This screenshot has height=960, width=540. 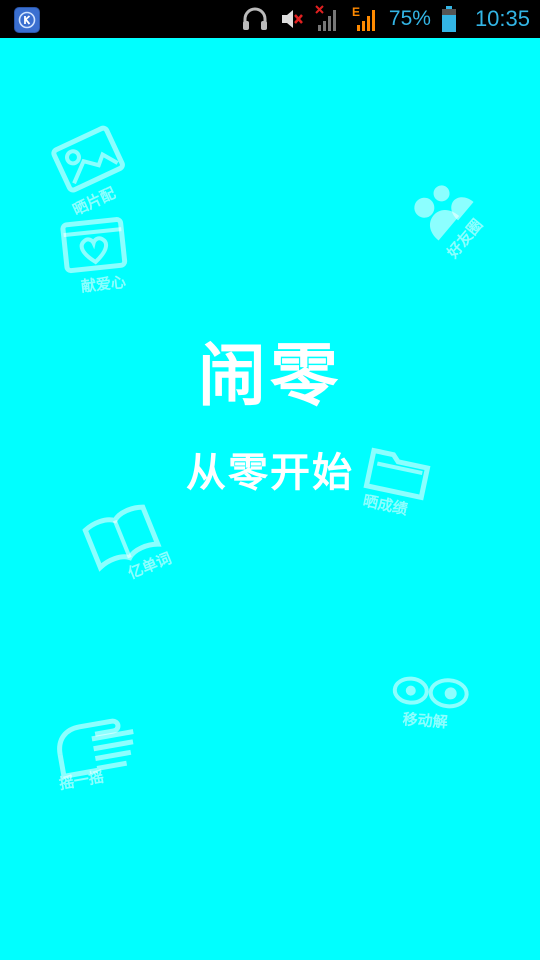 What do you see at coordinates (93, 169) in the screenshot?
I see `photo-doodle: 晒片配` at bounding box center [93, 169].